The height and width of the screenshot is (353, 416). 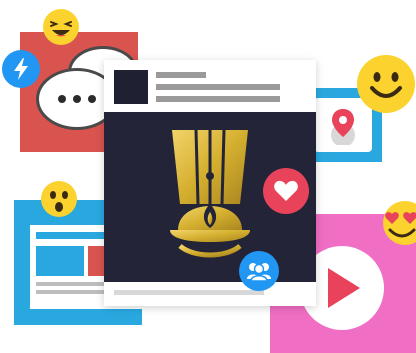 What do you see at coordinates (61, 27) in the screenshot?
I see `laugh-emoji-icon` at bounding box center [61, 27].